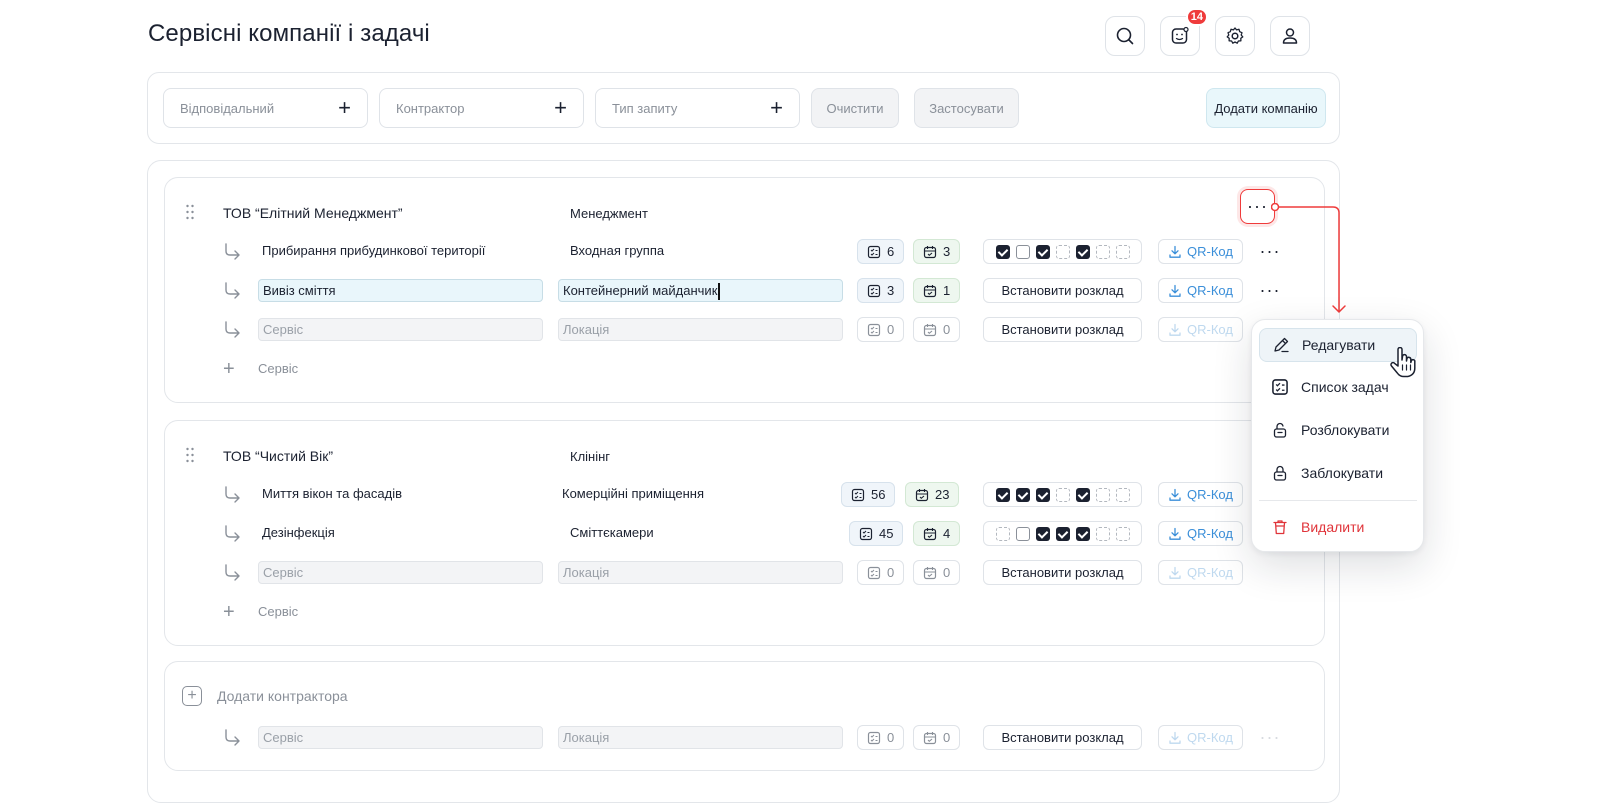 The width and height of the screenshot is (1600, 807). Describe the element at coordinates (1281, 345) in the screenshot. I see `pencil-icon` at that location.